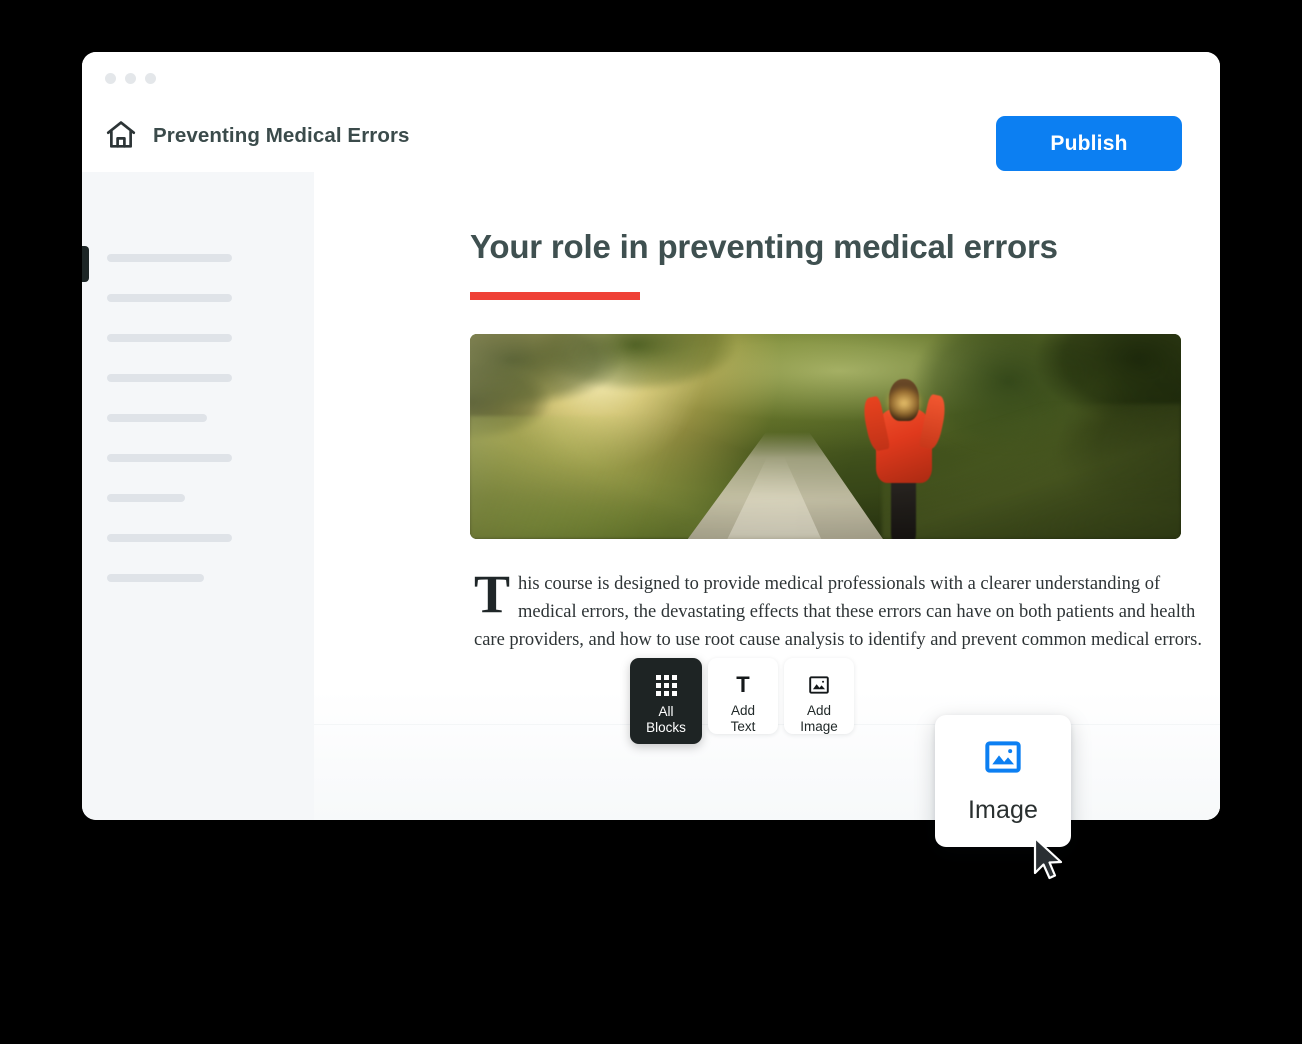 The image size is (1302, 1044). I want to click on page-title: Preventing Medical Errors, so click(281, 135).